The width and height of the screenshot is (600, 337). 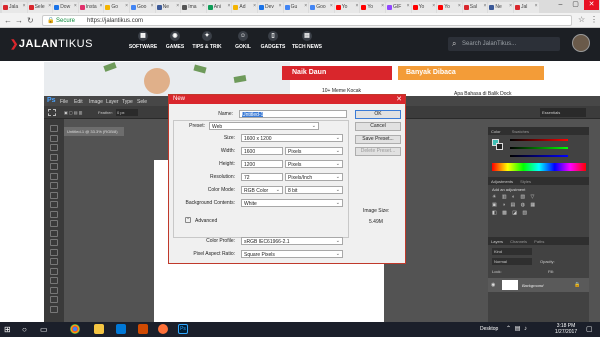 What do you see at coordinates (378, 126) in the screenshot?
I see `cancel-button: Cancel` at bounding box center [378, 126].